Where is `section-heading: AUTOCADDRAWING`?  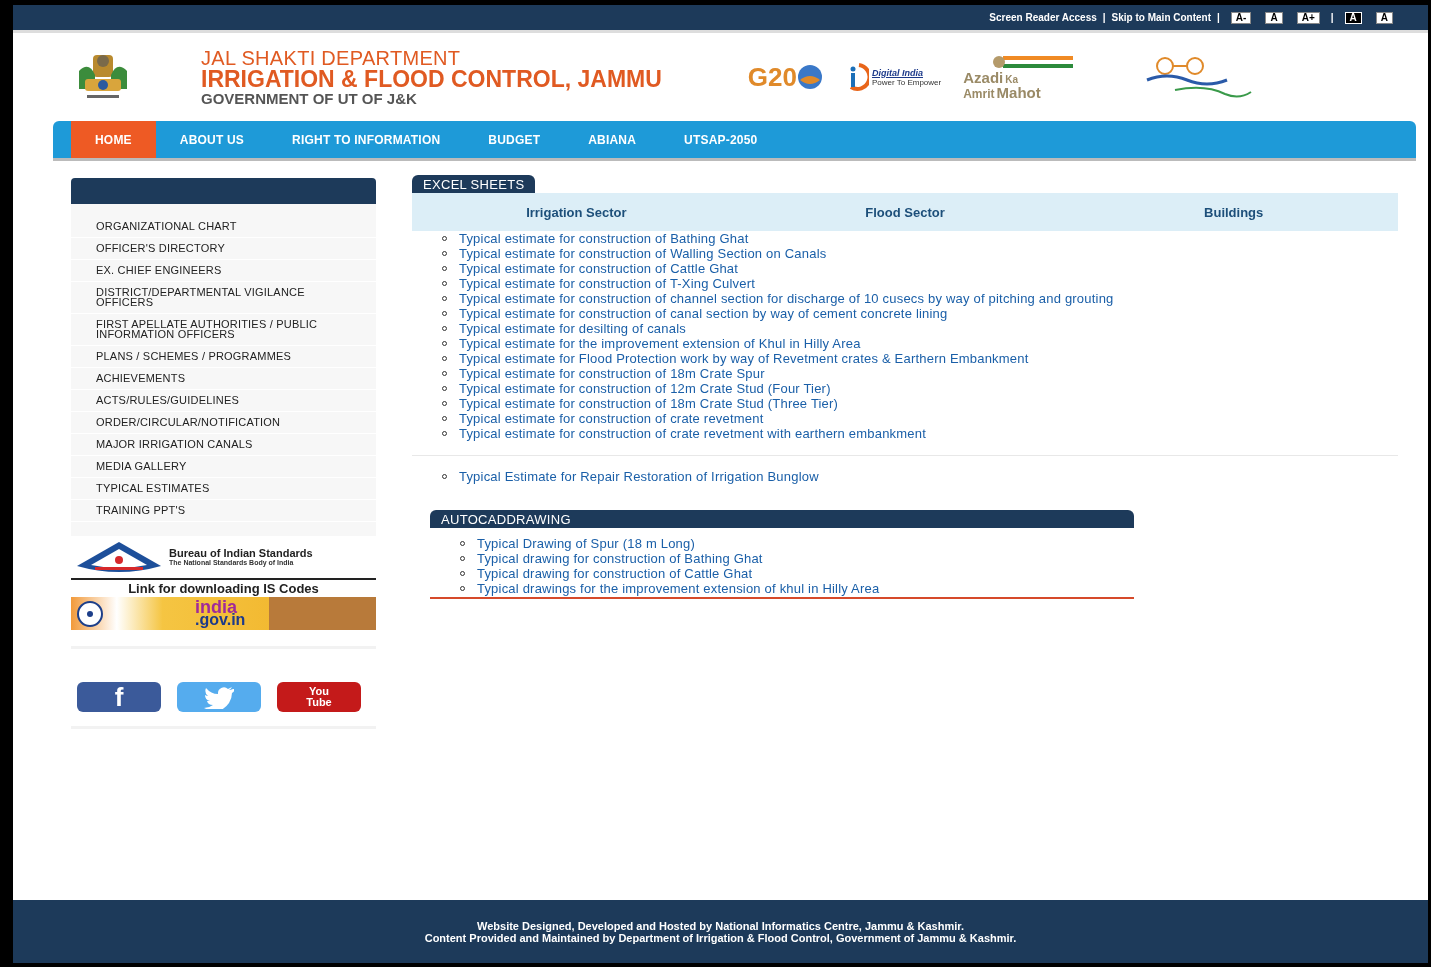 section-heading: AUTOCADDRAWING is located at coordinates (782, 519).